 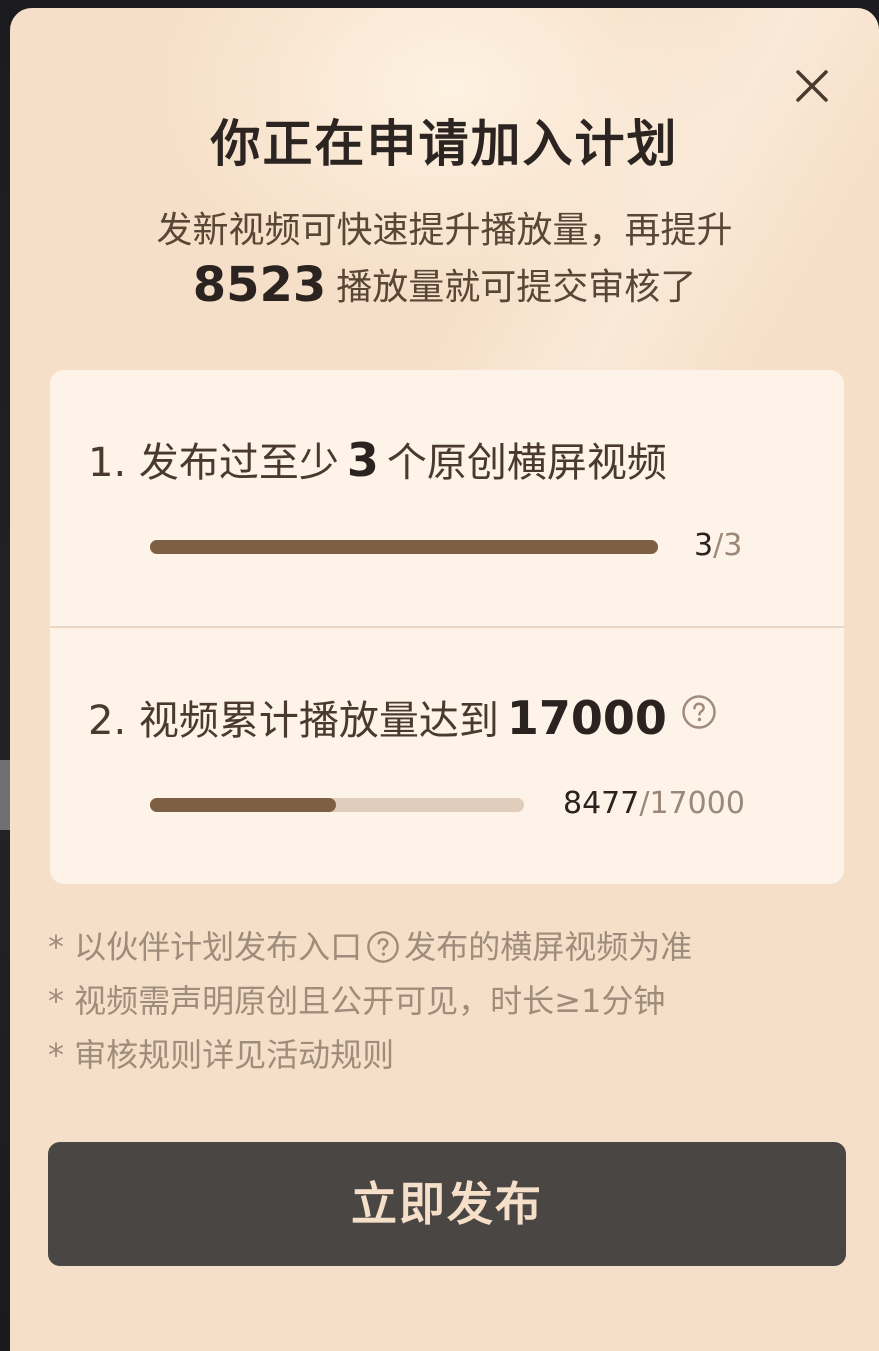 I want to click on dialog-title: 你正在申请加入计划, so click(x=444, y=144).